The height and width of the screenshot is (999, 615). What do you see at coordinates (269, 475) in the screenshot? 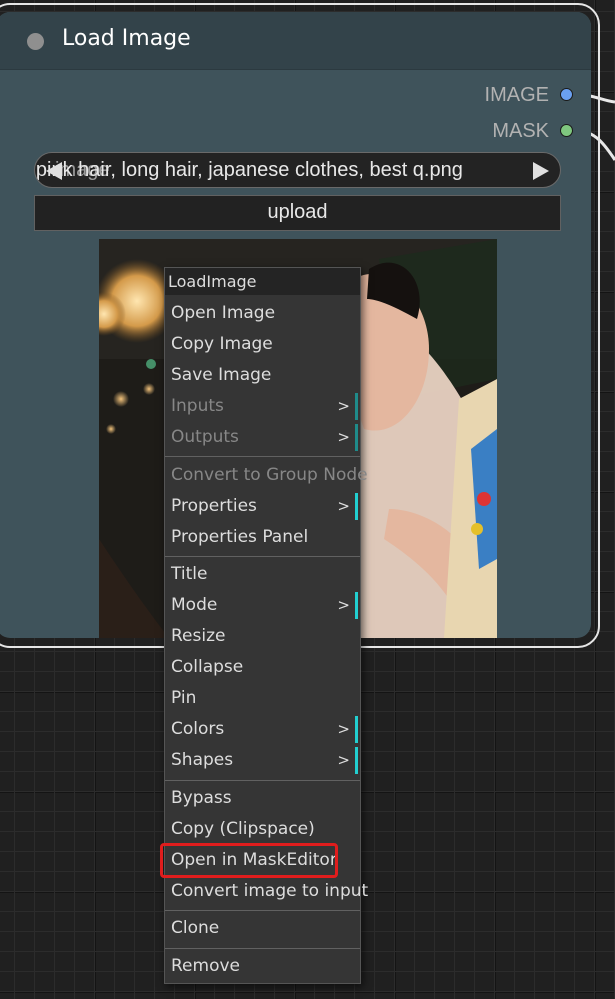
I see `menu-item-label: Convert to Group Node` at bounding box center [269, 475].